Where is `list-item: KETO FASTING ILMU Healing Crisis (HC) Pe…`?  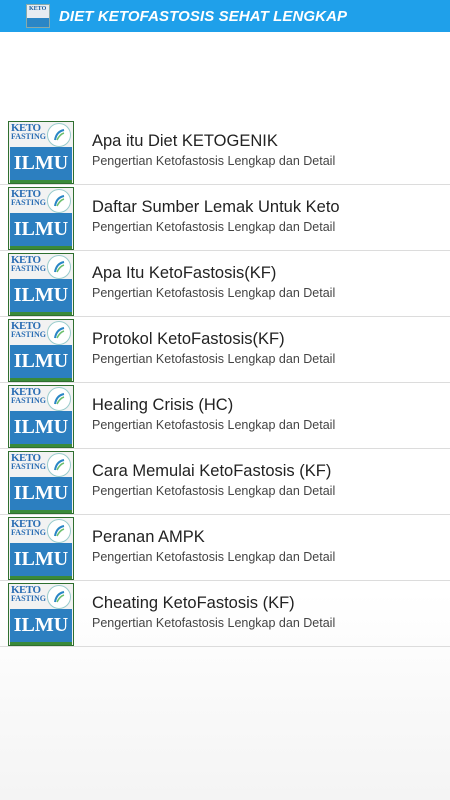
list-item: KETO FASTING ILMU Healing Crisis (HC) Pe… is located at coordinates (225, 416).